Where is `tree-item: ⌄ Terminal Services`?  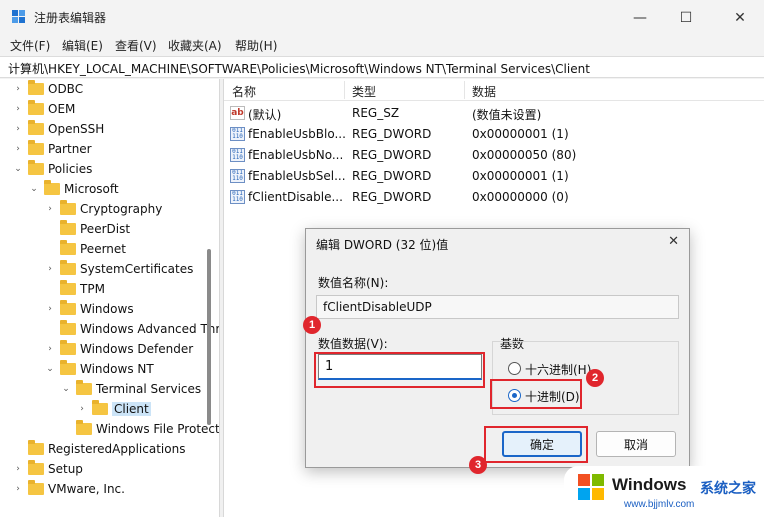 tree-item: ⌄ Terminal Services is located at coordinates (130, 389).